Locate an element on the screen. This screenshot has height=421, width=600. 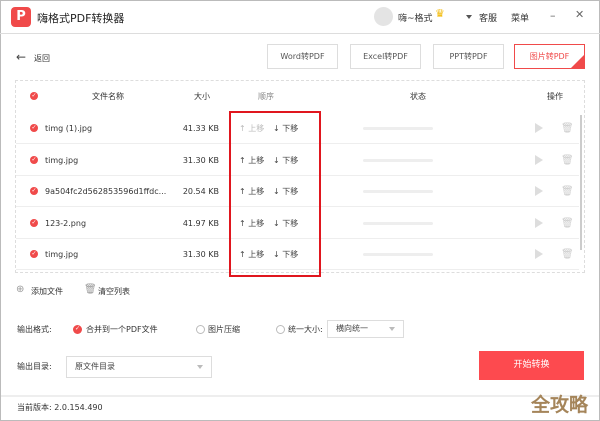
unify-option: 统一大小: is located at coordinates (305, 329).